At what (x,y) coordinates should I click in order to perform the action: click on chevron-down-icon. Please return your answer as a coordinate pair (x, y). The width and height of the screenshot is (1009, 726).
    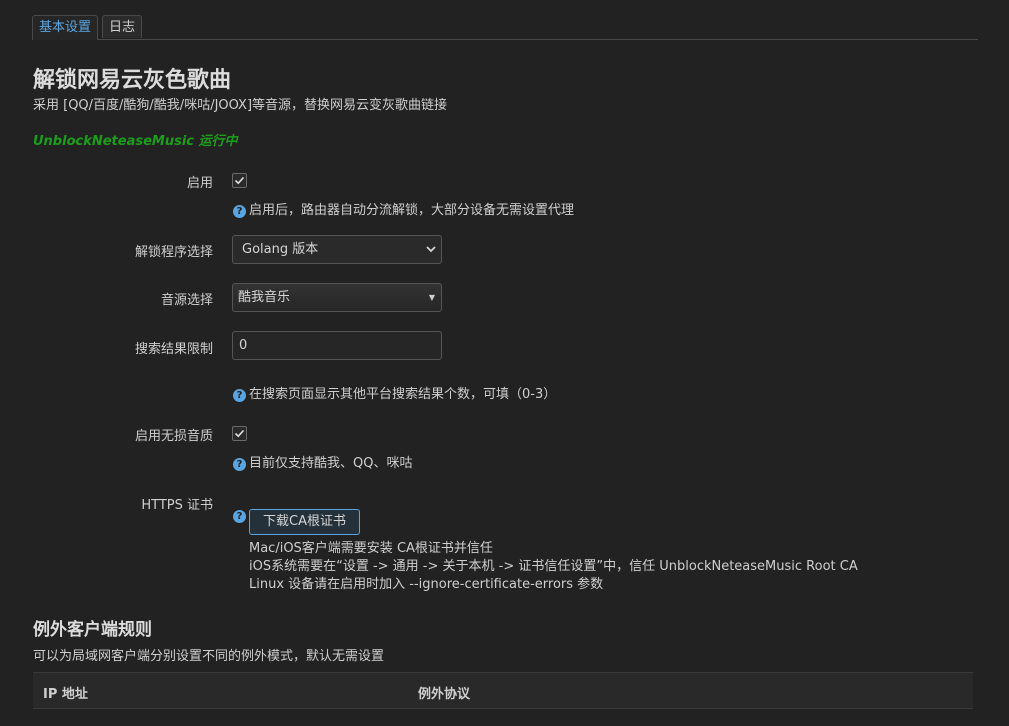
    Looking at the image, I should click on (431, 254).